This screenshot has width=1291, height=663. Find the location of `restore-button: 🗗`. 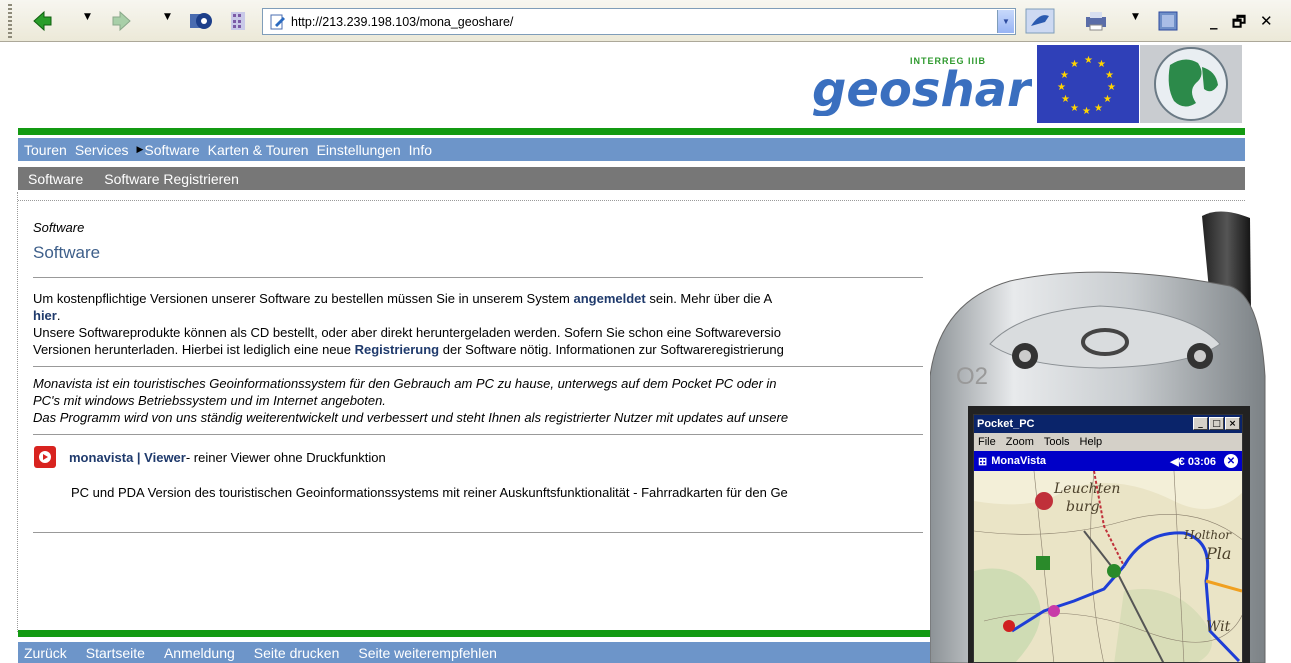

restore-button: 🗗 is located at coordinates (1239, 24).